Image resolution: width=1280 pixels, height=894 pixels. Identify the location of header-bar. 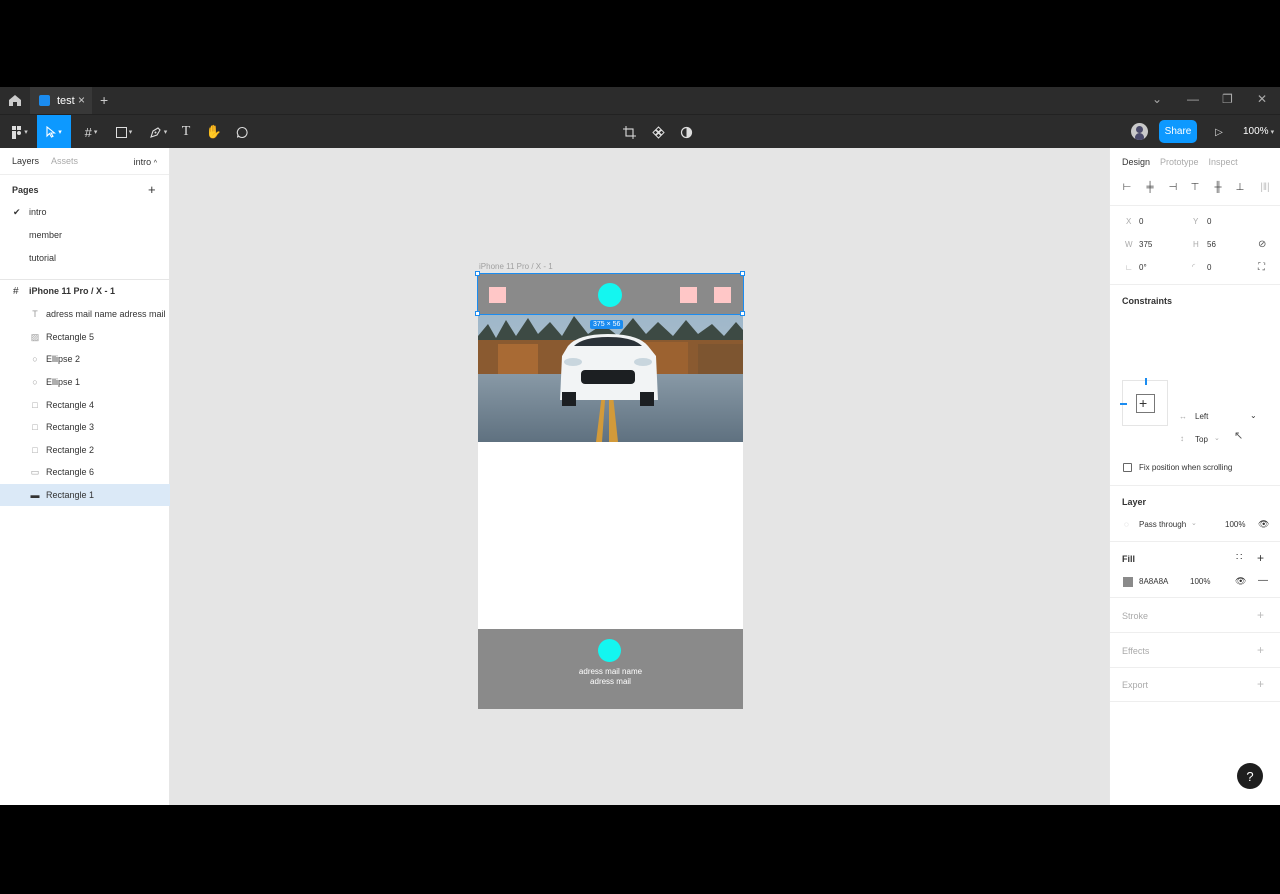
(610, 293).